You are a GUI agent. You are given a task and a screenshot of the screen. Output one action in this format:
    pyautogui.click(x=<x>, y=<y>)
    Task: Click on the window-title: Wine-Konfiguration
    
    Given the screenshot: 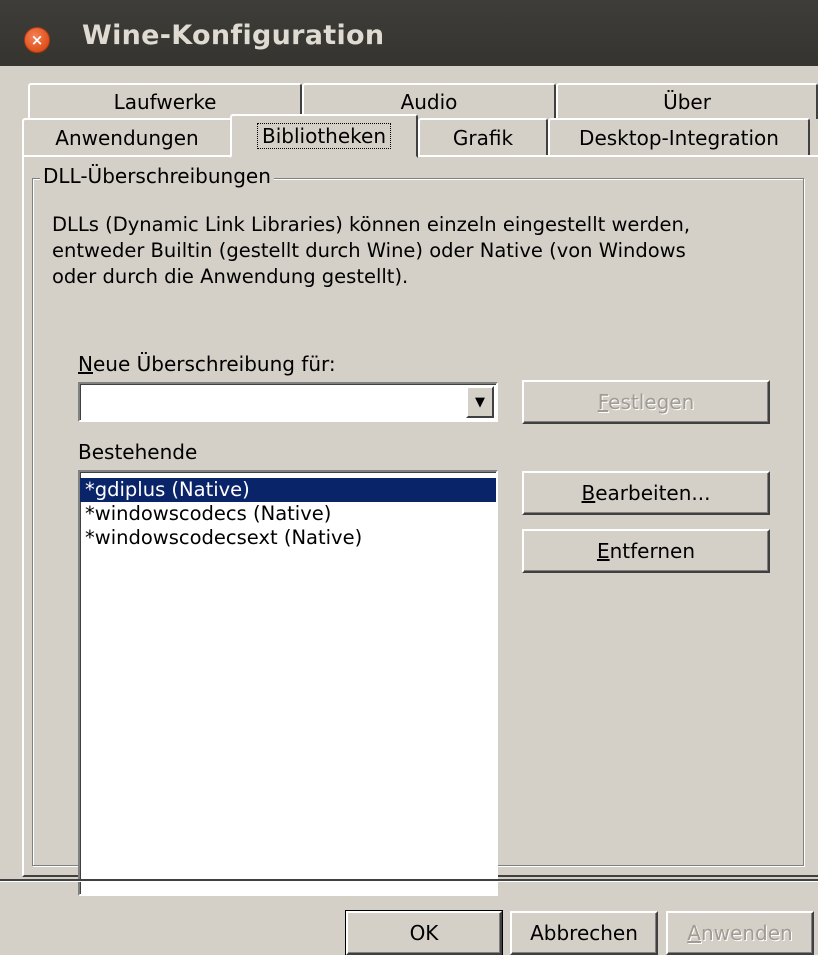 What is the action you would take?
    pyautogui.click(x=233, y=35)
    